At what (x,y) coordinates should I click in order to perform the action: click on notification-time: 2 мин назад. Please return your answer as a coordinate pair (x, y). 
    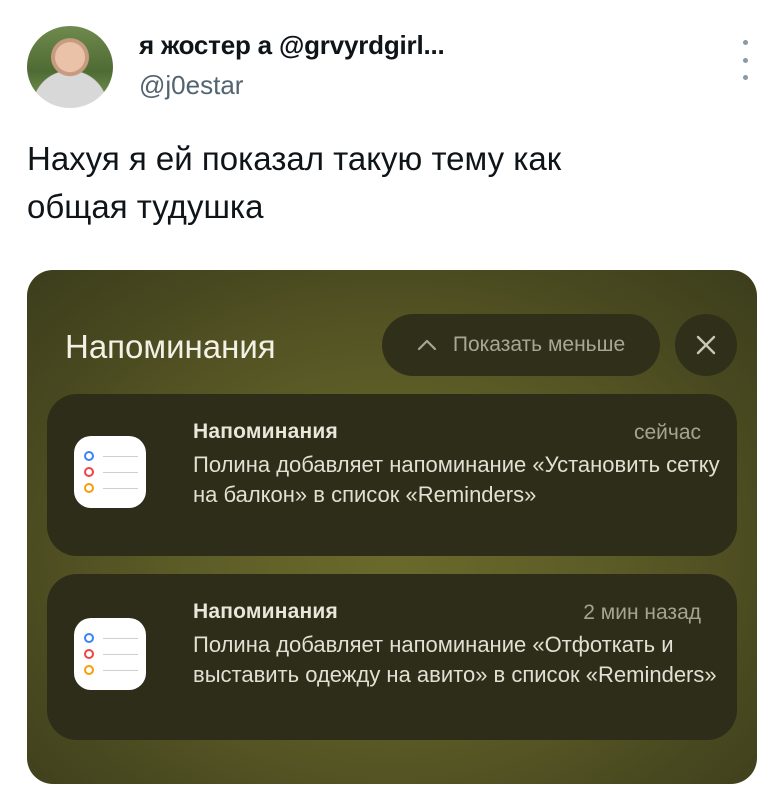
    Looking at the image, I should click on (642, 612).